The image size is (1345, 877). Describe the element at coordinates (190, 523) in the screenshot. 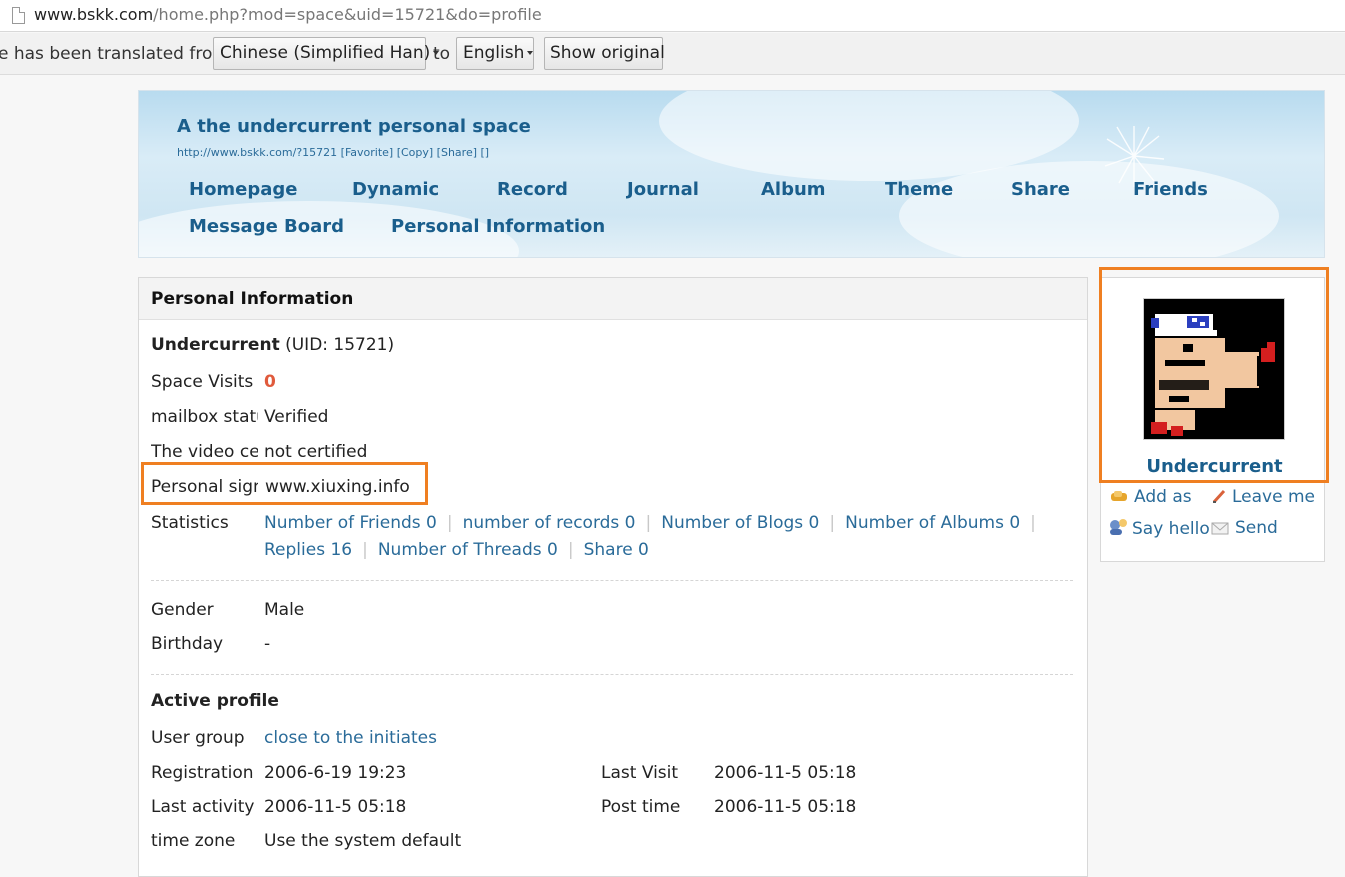

I see `statistics-label: Statistics` at that location.